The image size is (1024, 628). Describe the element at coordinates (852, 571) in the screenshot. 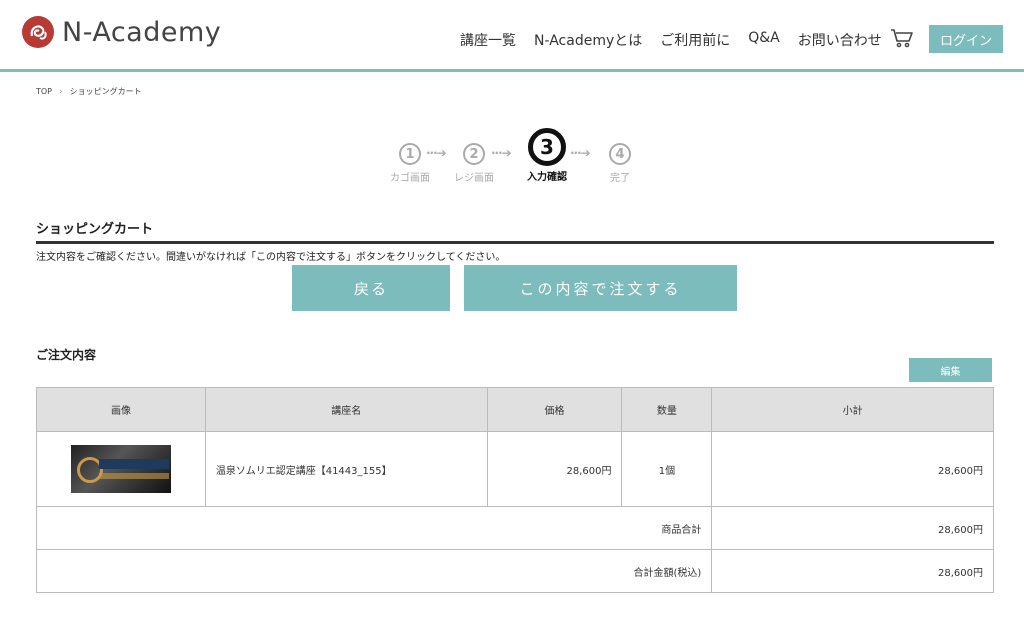

I see `grand-total-value: 28,600円` at that location.